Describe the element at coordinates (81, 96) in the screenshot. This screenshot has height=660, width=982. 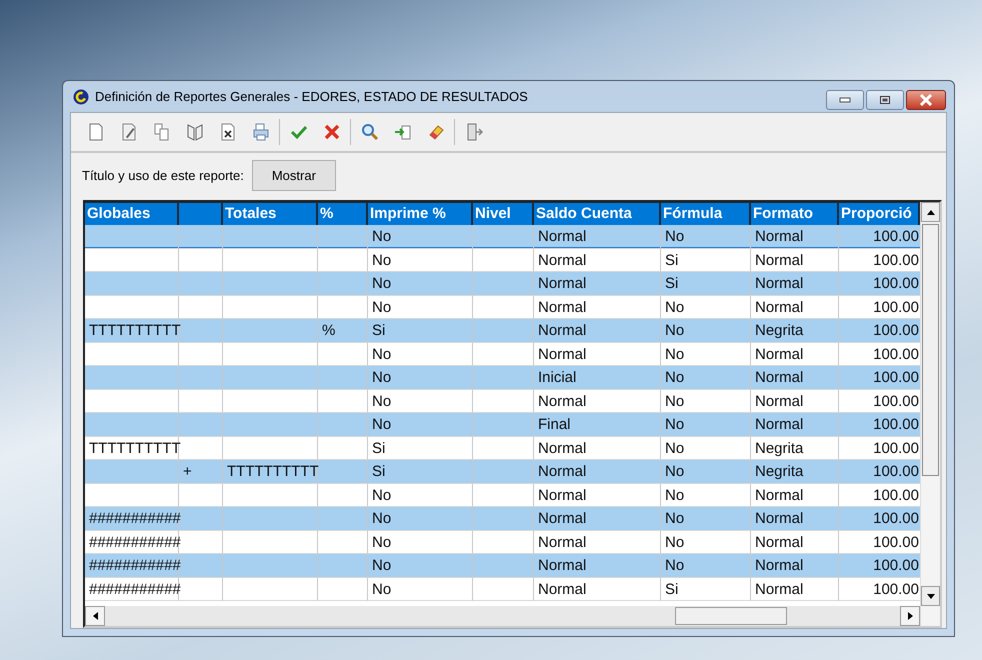
I see `app-logo-icon` at that location.